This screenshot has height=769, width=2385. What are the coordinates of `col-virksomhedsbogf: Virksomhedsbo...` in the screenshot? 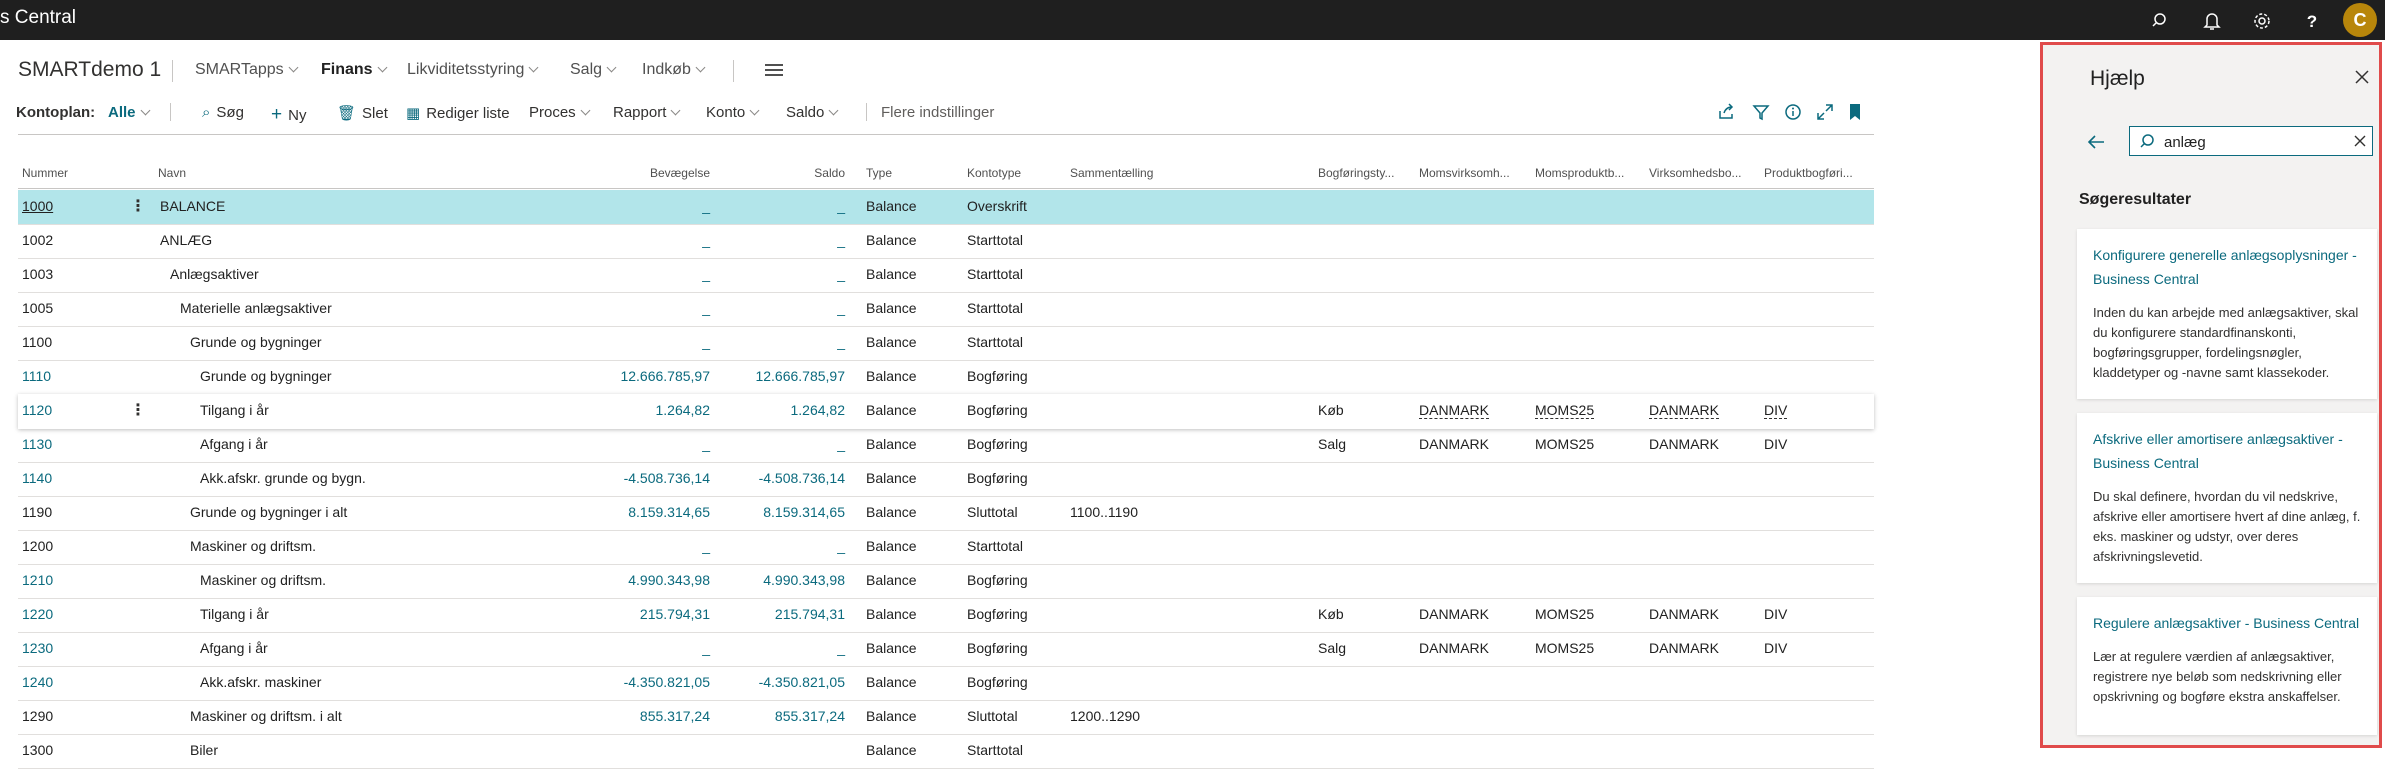 It's located at (1695, 173).